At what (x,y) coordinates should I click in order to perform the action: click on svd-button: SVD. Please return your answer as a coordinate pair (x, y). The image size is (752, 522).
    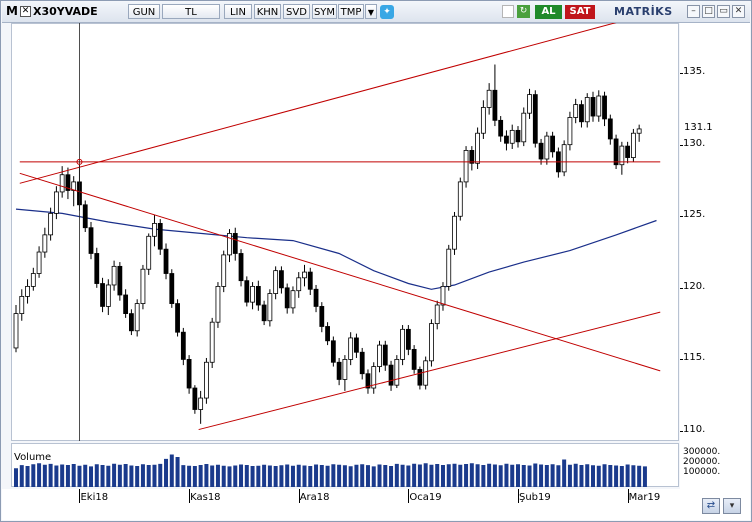
    Looking at the image, I should click on (296, 11).